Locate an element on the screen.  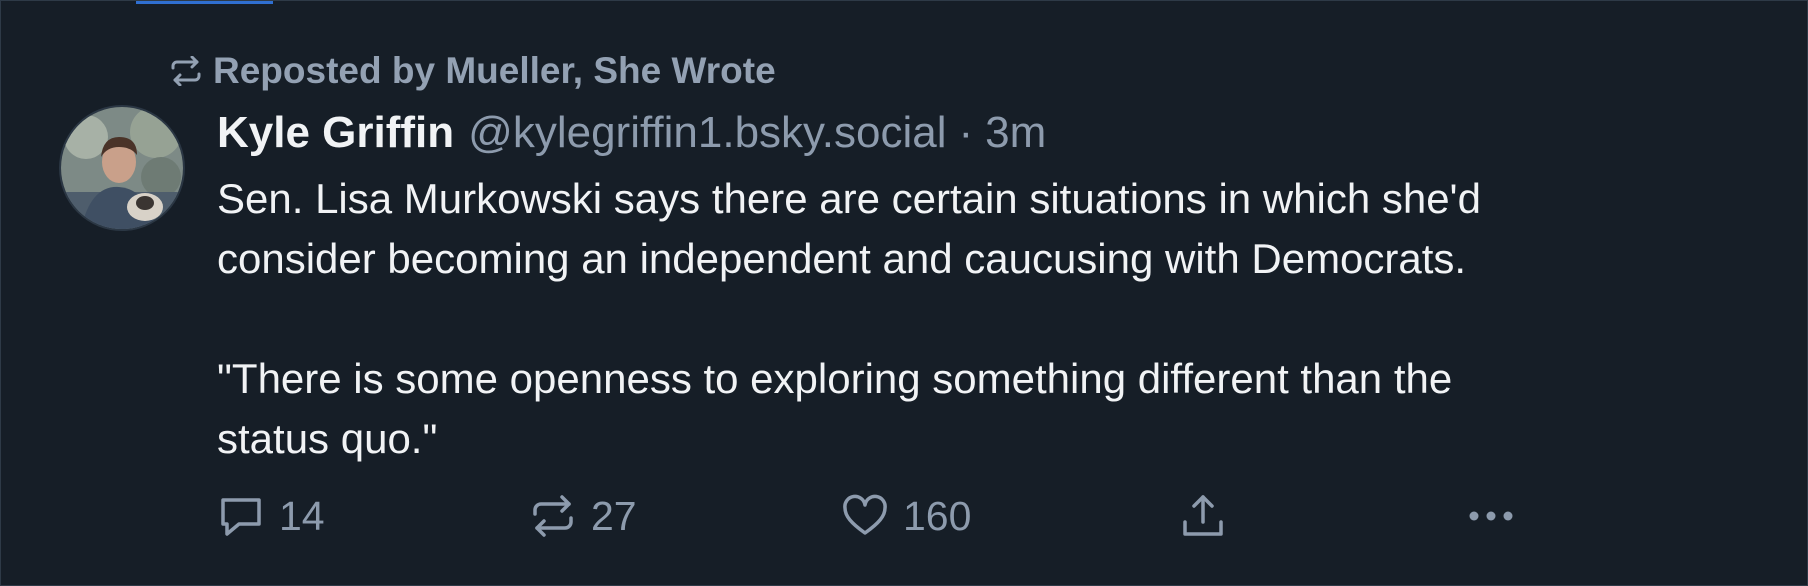
ellipsis-icon is located at coordinates (1491, 516).